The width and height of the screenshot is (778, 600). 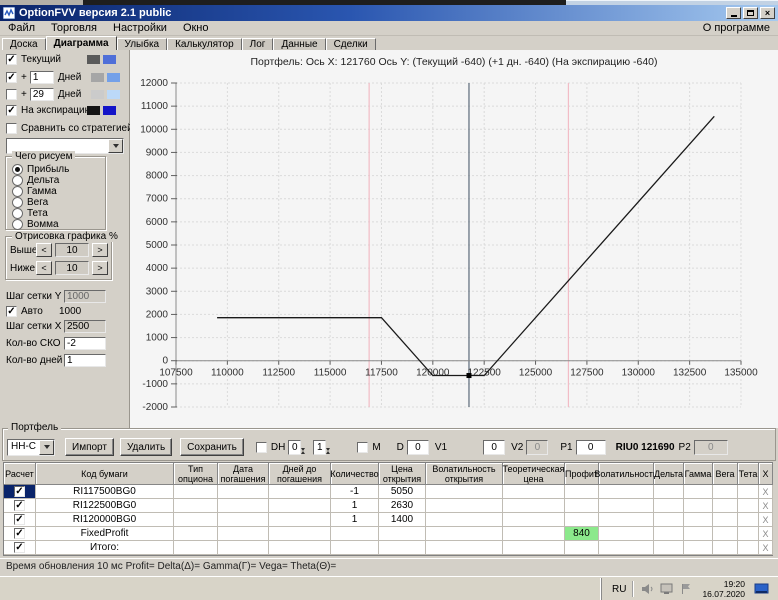 I want to click on display-icon, so click(x=667, y=589).